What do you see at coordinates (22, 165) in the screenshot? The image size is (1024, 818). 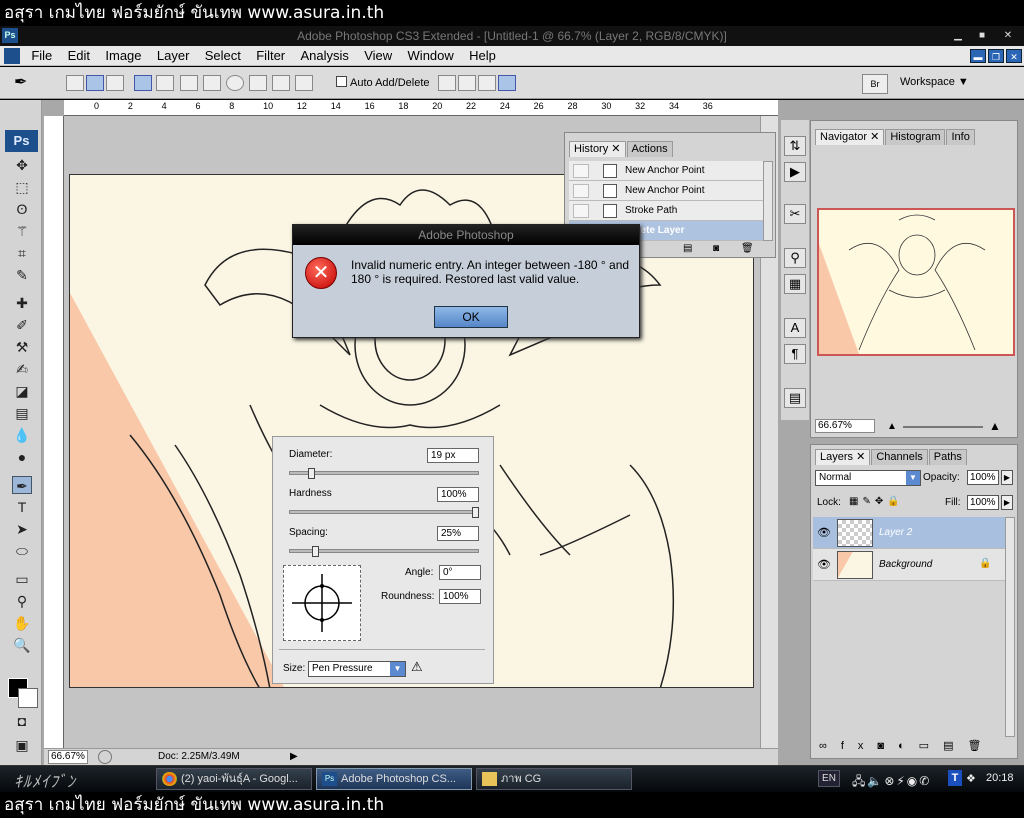 I see `move-tool-icon: ✥` at bounding box center [22, 165].